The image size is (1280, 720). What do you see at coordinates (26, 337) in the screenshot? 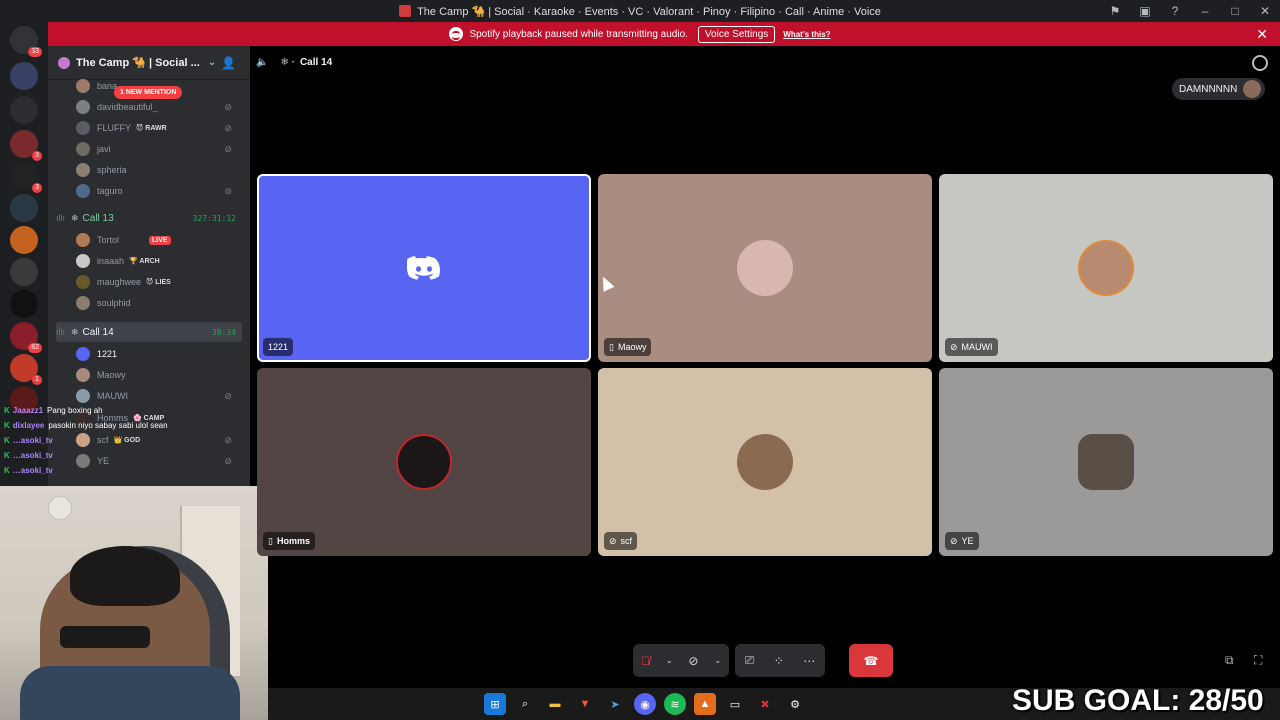
I see `server-icon-8: 82` at bounding box center [26, 337].